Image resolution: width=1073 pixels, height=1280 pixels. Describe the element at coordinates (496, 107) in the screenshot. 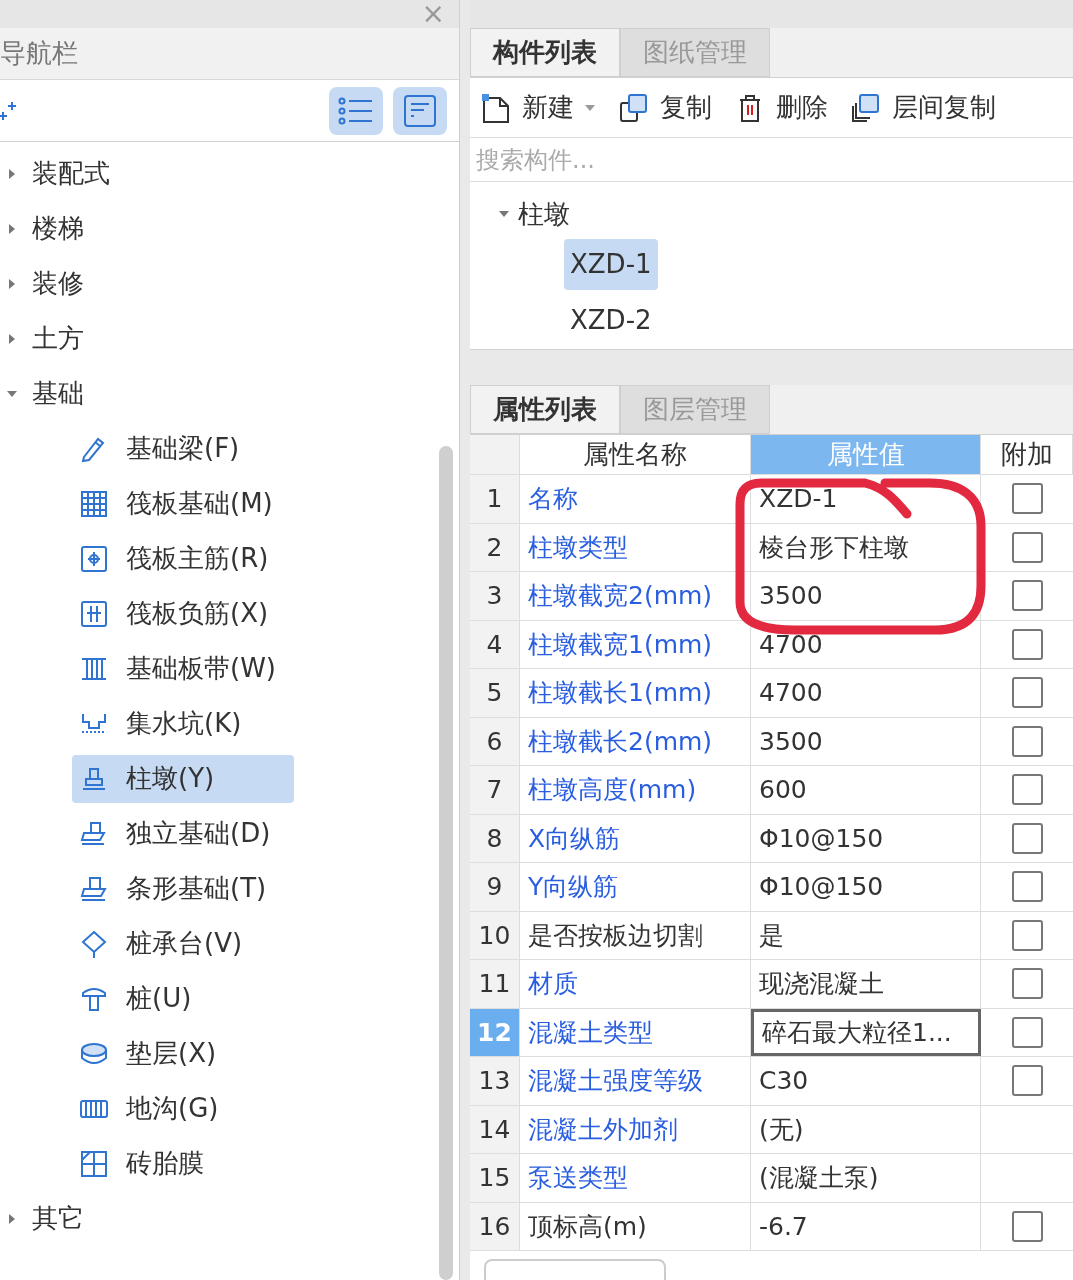

I see `new-file-icon` at that location.